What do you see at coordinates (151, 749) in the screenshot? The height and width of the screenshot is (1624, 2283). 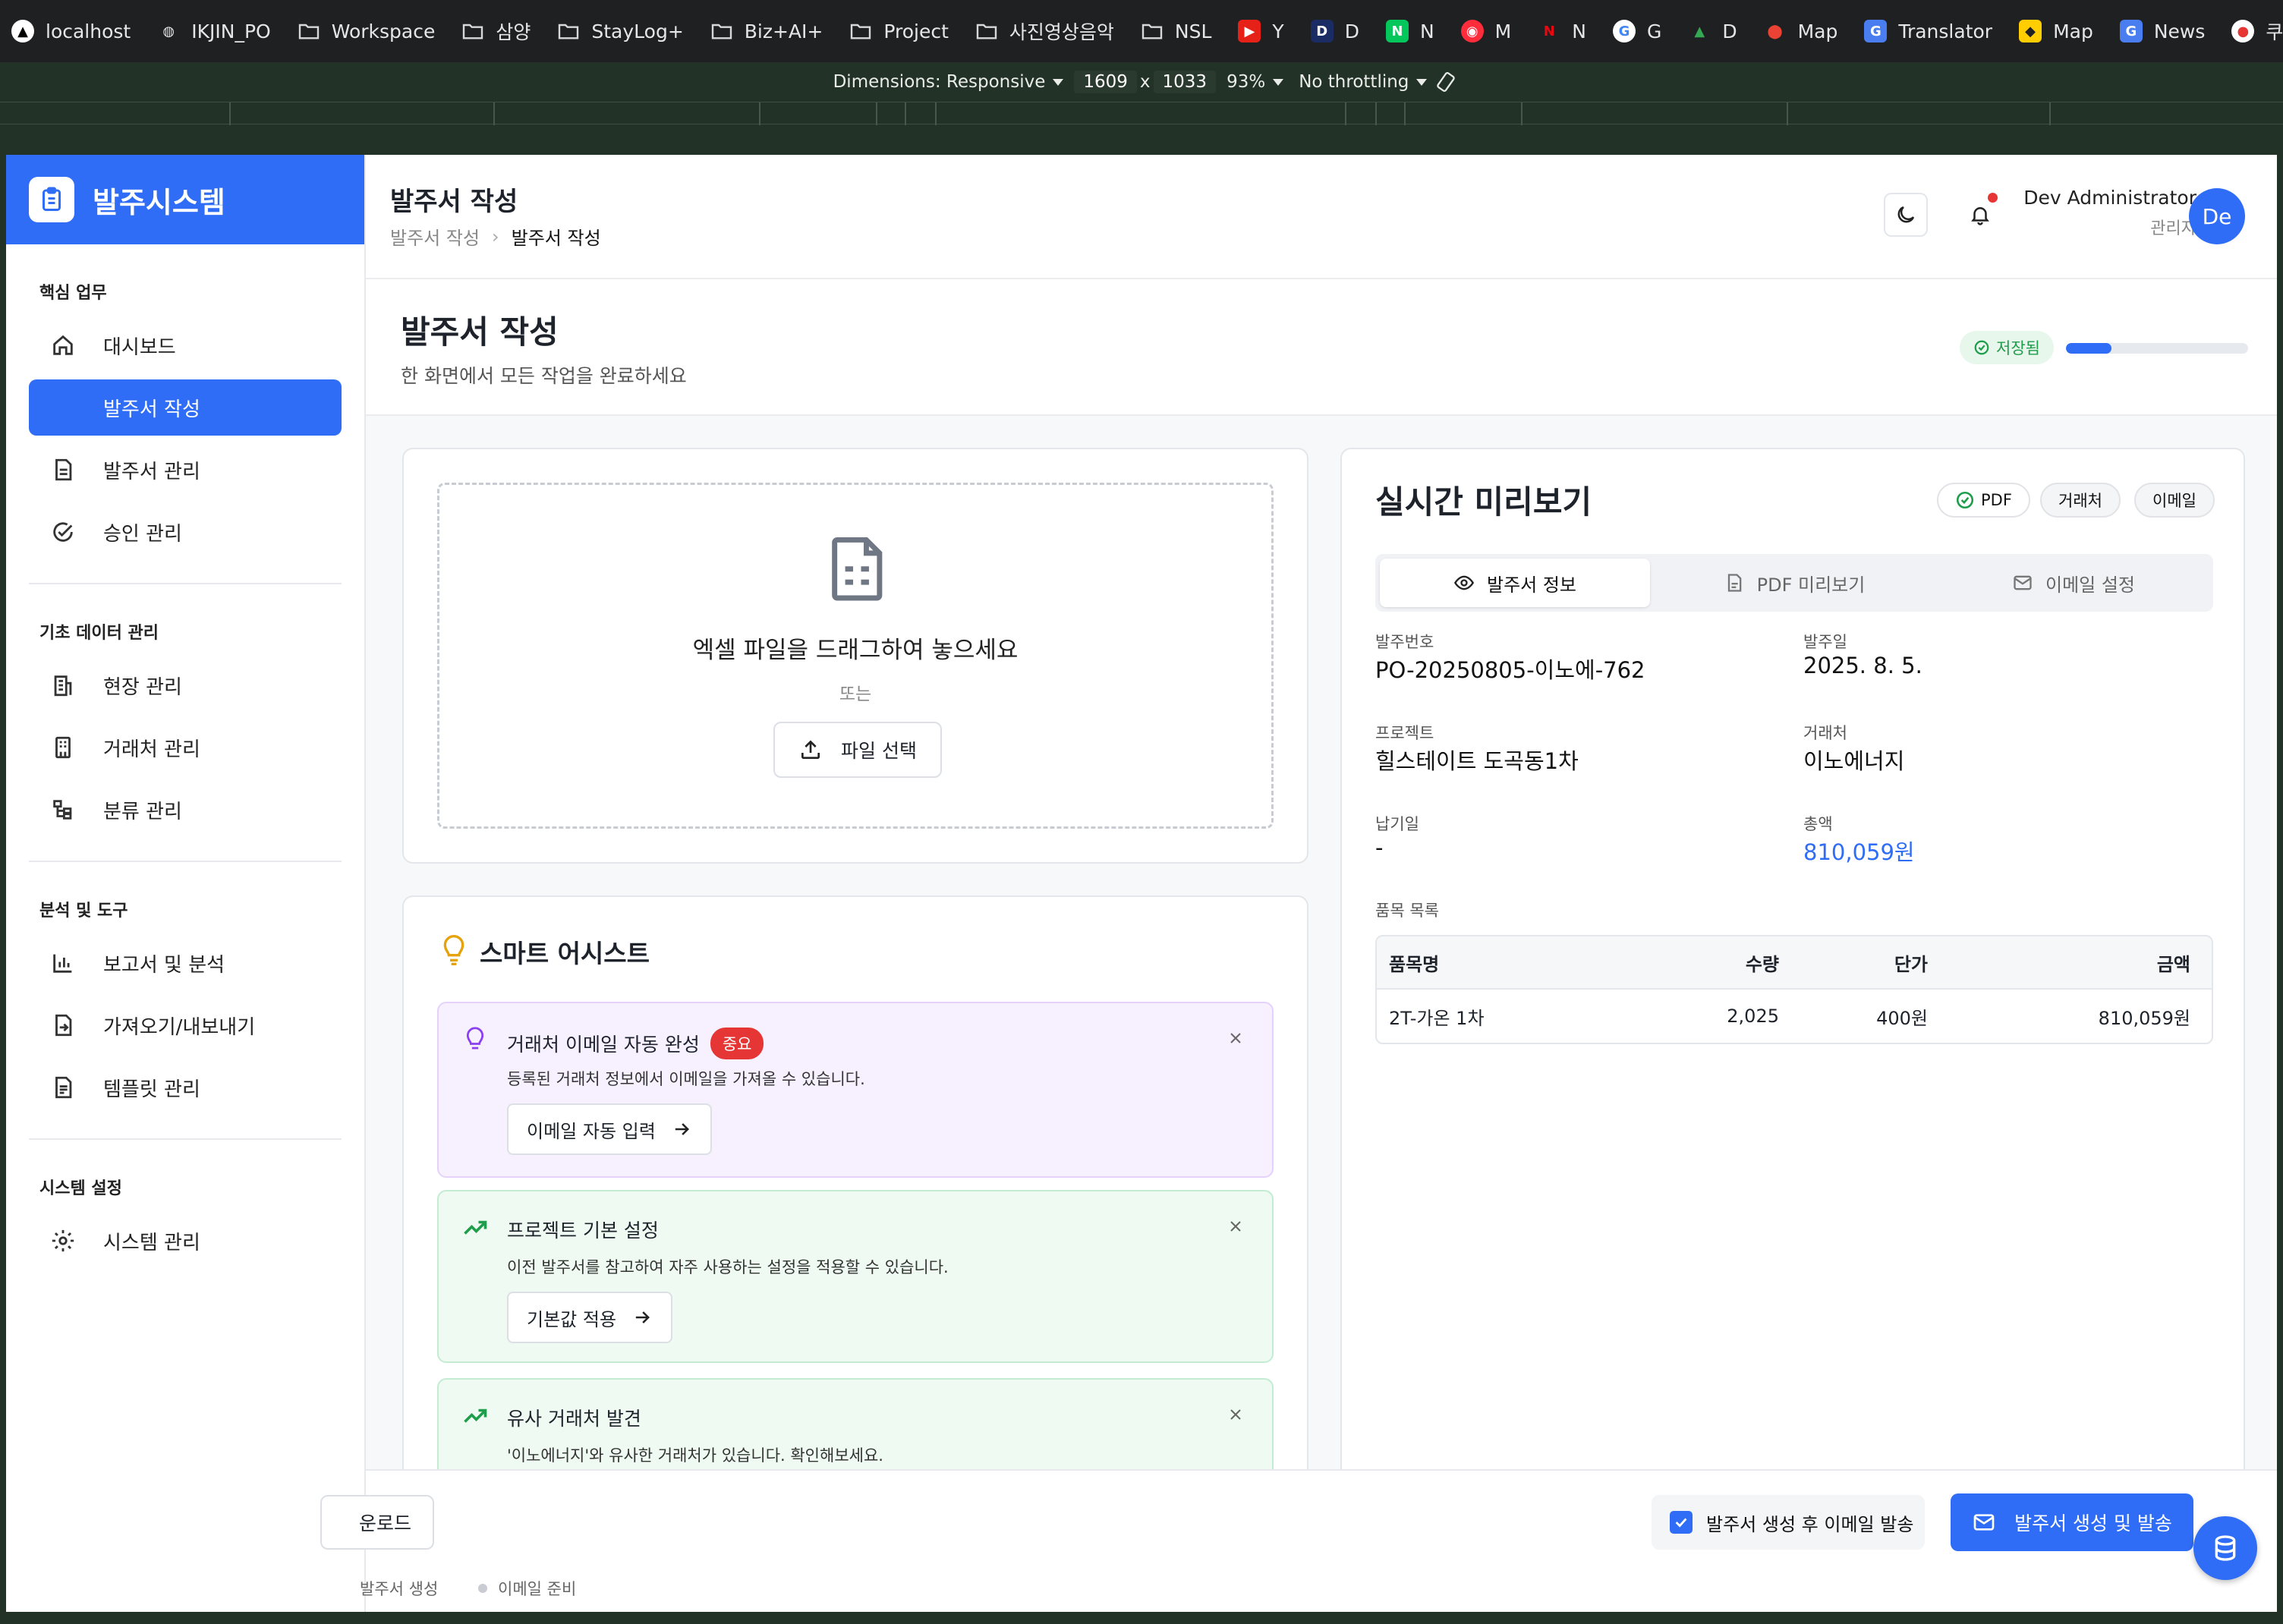 I see `sidebar-item-label: 거래처 관리` at bounding box center [151, 749].